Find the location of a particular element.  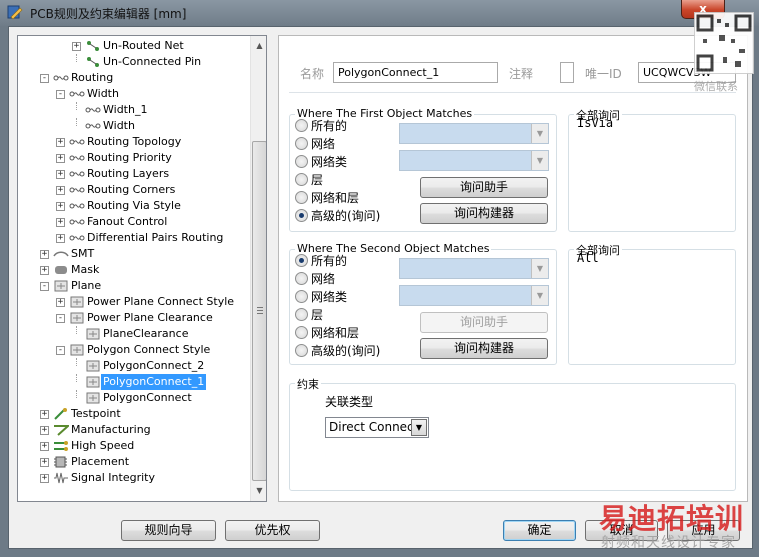

first_match-radio-option: 网络 is located at coordinates (315, 144).